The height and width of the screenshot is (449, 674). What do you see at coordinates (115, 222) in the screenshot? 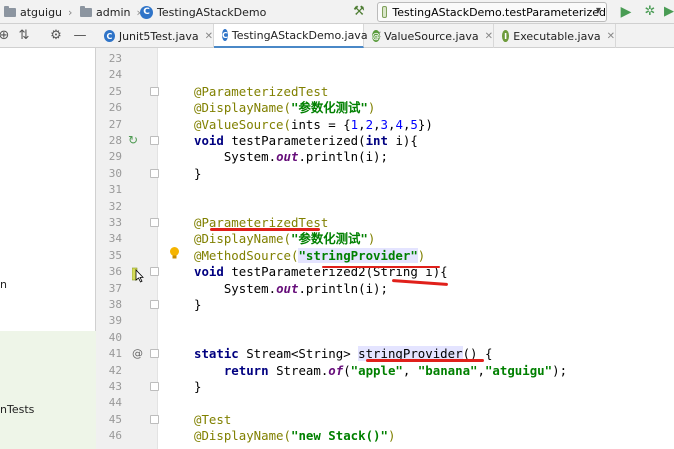
I see `line-number: 33` at bounding box center [115, 222].